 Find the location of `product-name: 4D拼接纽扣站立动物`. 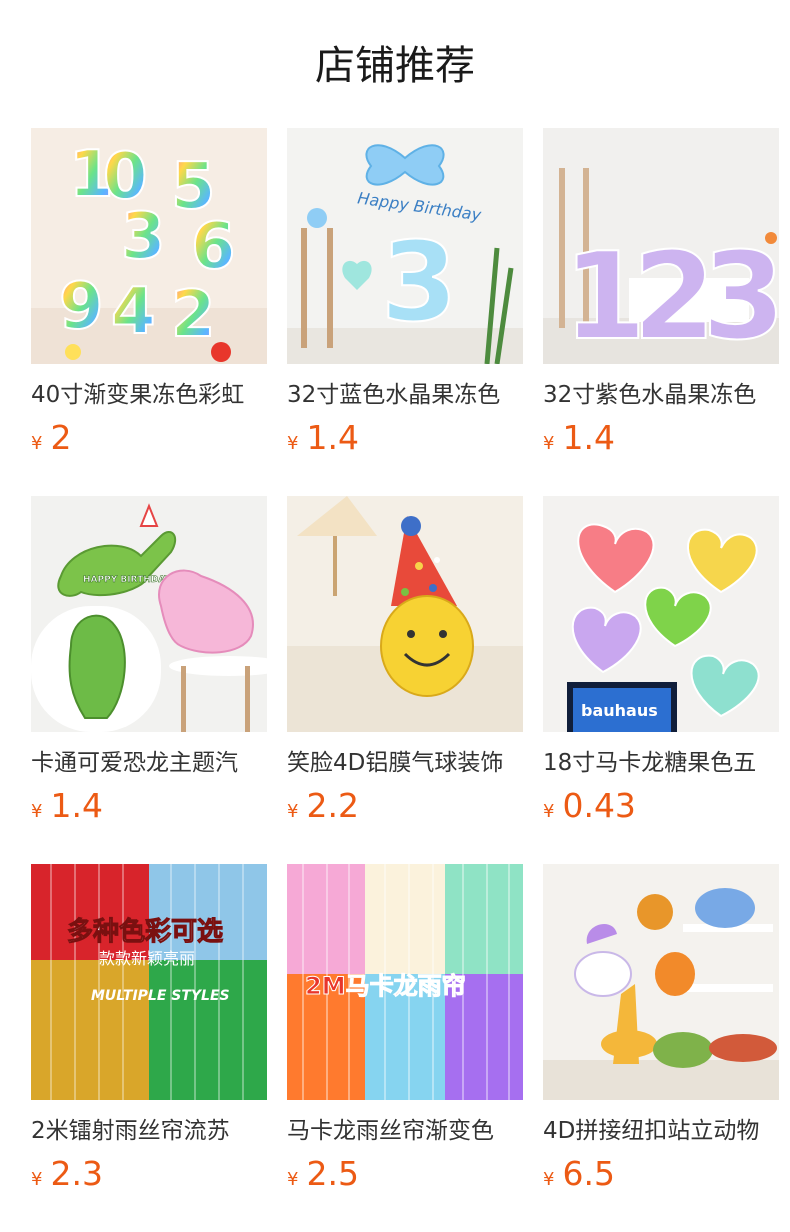

product-name: 4D拼接纽扣站立动物 is located at coordinates (661, 1131).